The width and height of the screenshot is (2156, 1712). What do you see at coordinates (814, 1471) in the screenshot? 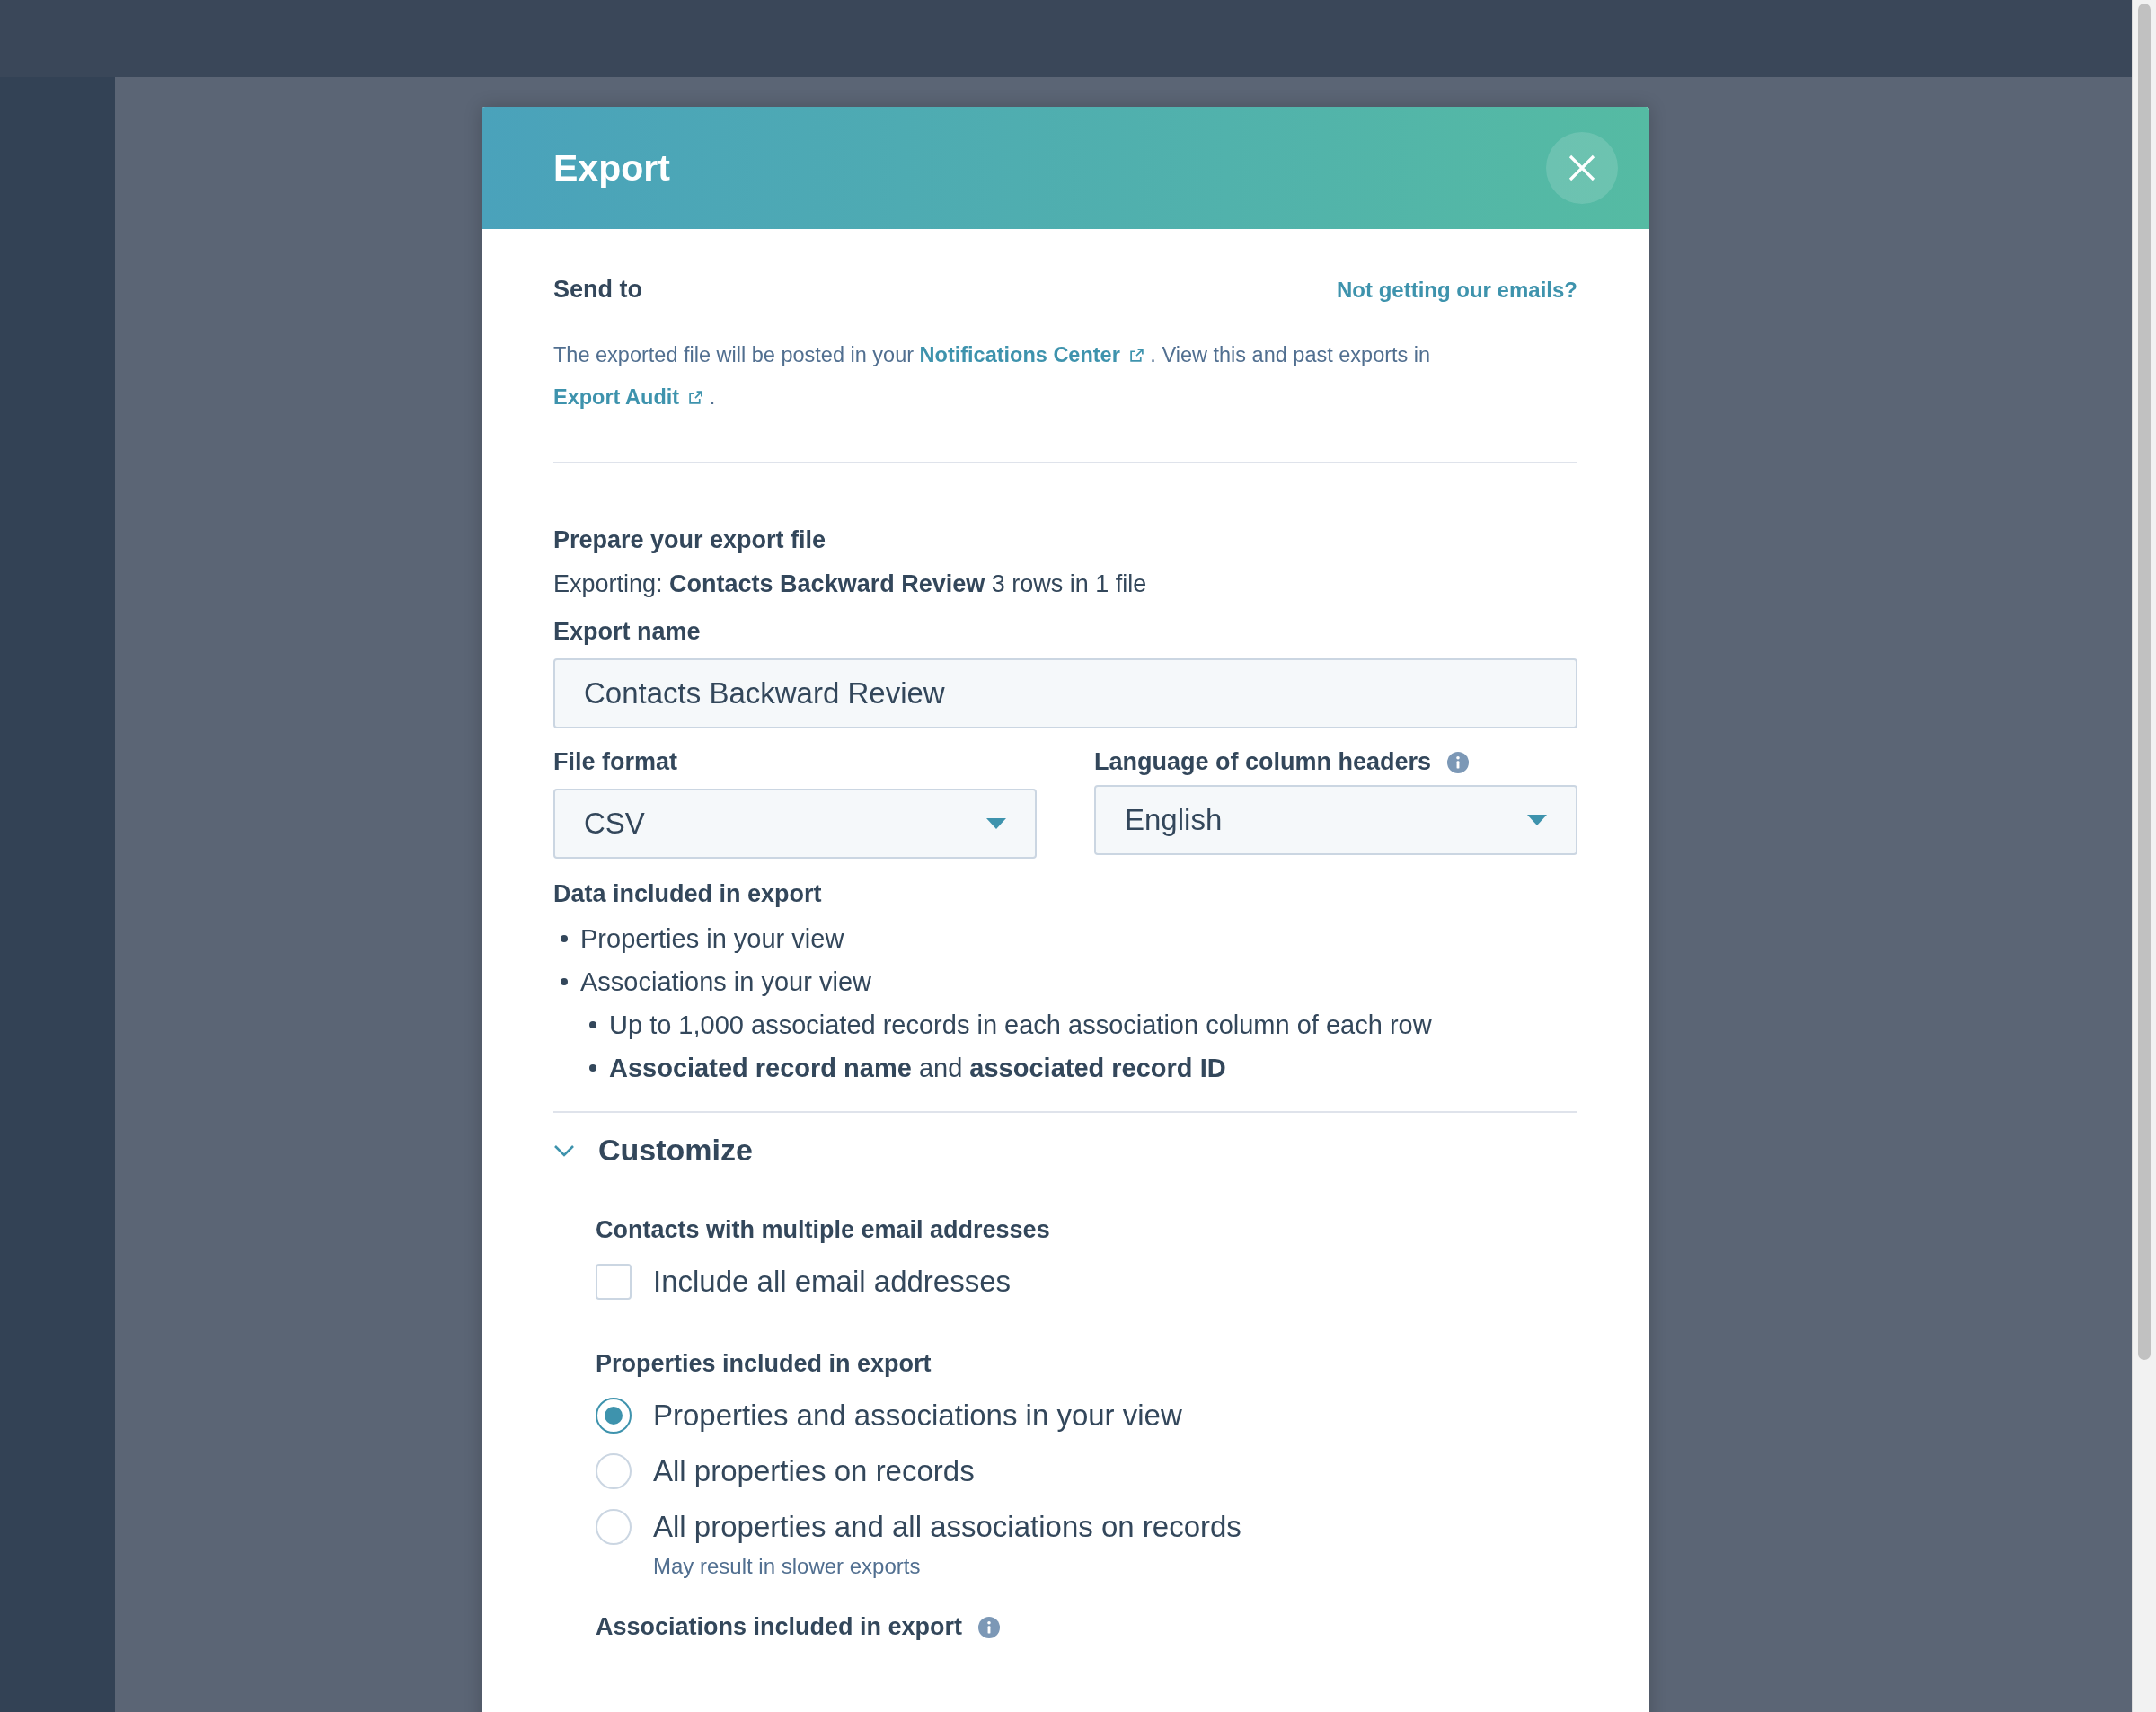
I see `radio-label: All properties on records` at bounding box center [814, 1471].